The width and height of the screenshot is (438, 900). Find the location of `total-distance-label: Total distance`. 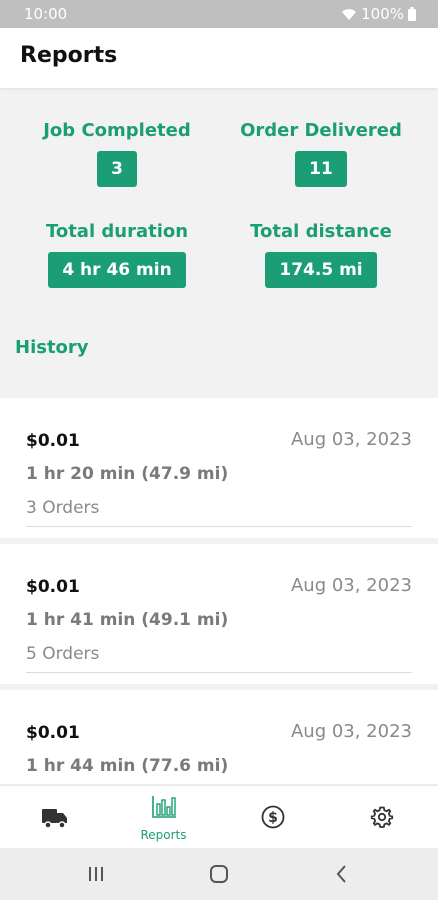

total-distance-label: Total distance is located at coordinates (321, 231).